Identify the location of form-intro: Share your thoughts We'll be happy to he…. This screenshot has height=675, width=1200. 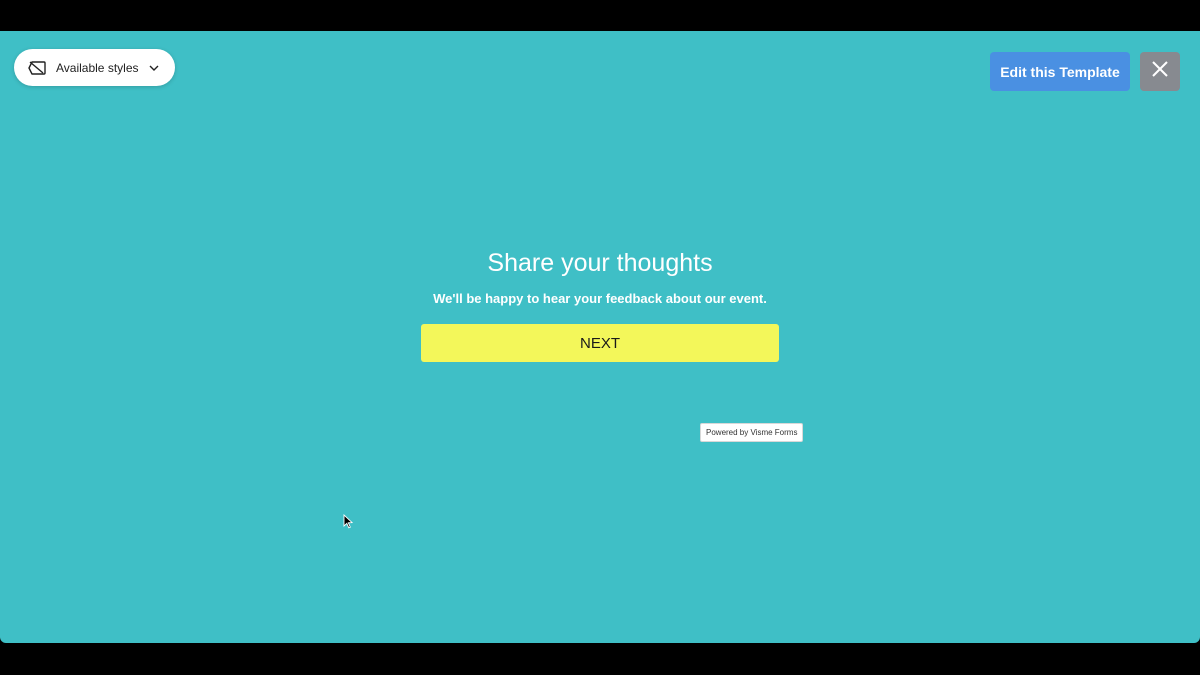
(600, 304).